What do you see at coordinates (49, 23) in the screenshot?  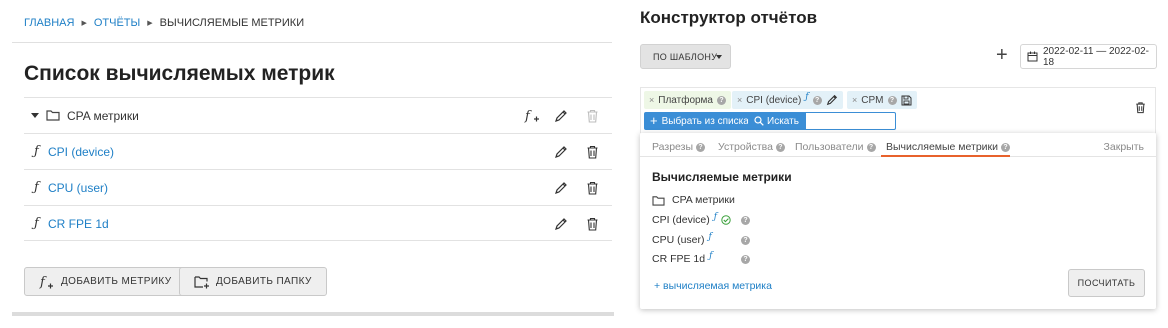 I see `breadcrumb-home-link: ГЛАВНАЯ` at bounding box center [49, 23].